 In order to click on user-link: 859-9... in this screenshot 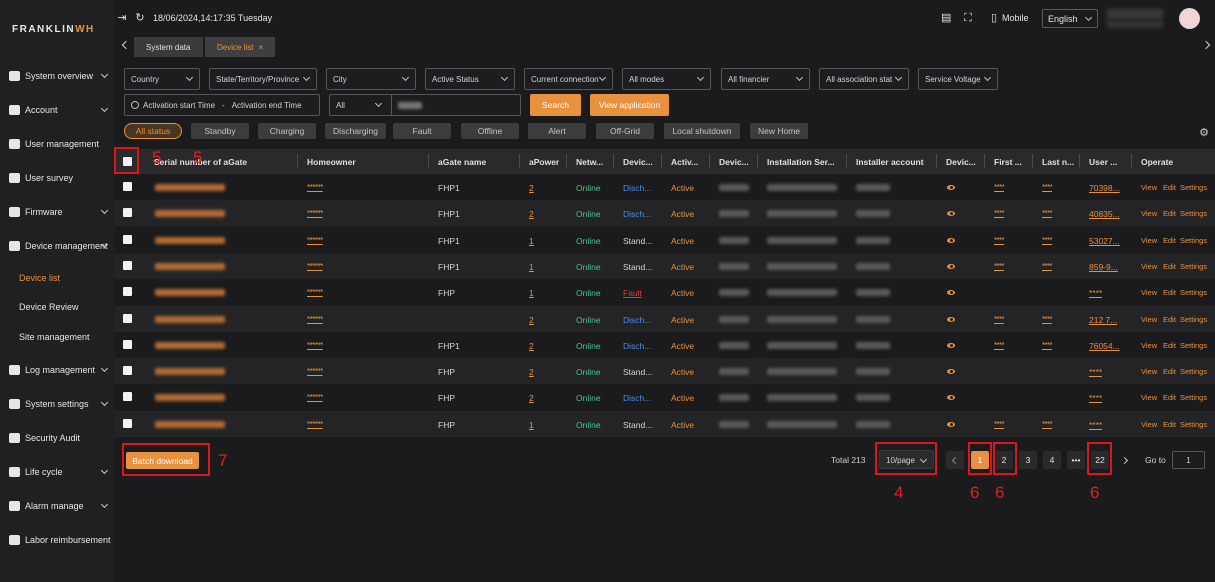, I will do `click(1103, 267)`.